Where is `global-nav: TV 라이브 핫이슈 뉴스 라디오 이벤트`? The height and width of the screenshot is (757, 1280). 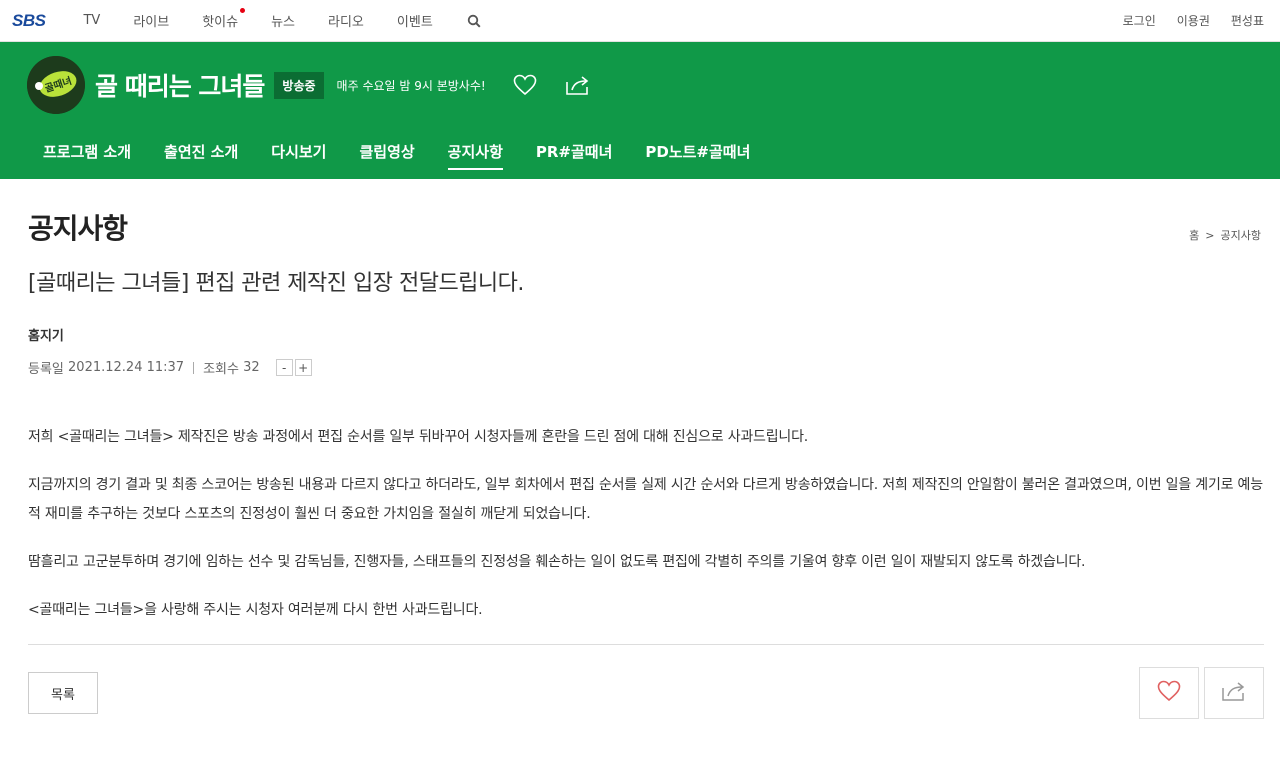 global-nav: TV 라이브 핫이슈 뉴스 라디오 이벤트 is located at coordinates (282, 19).